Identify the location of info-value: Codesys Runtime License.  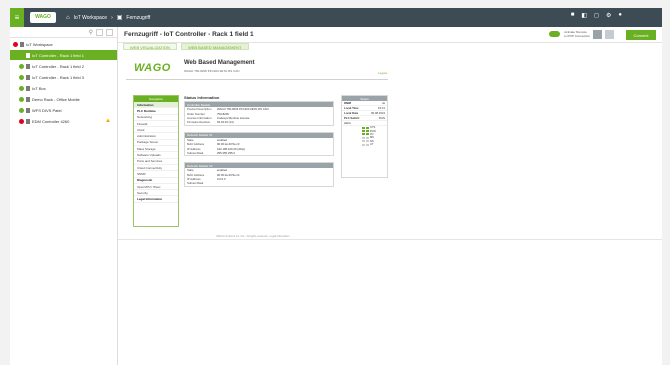
(233, 117).